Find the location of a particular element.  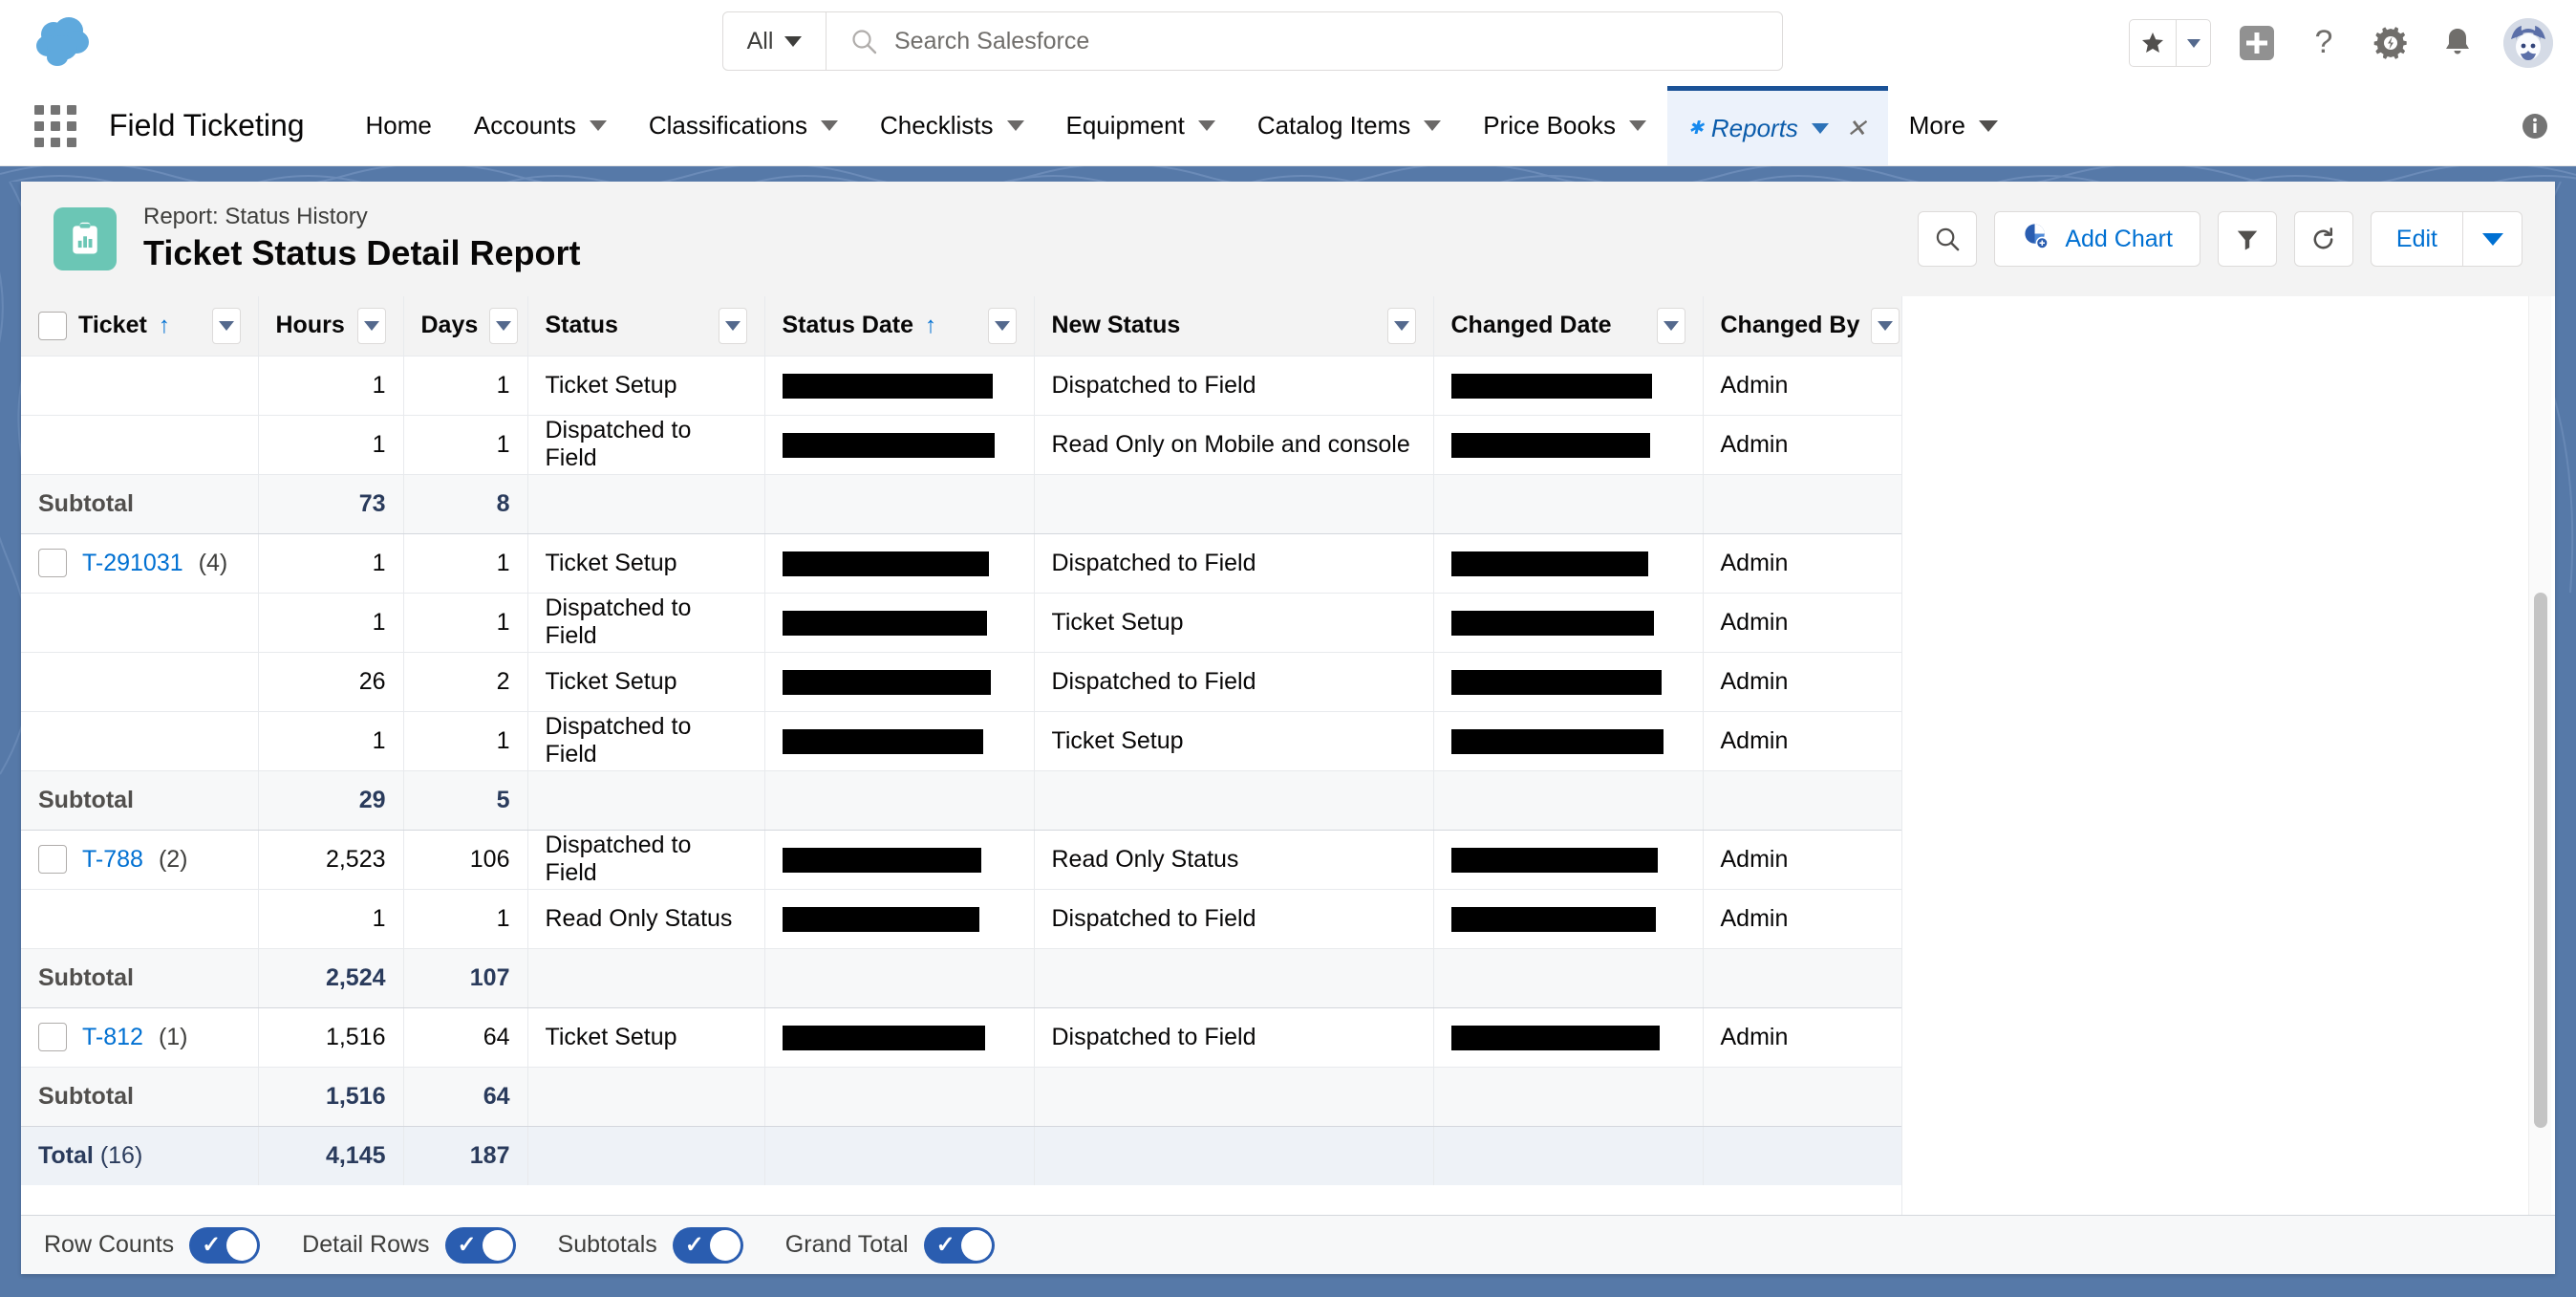

nav-tab-price-books: Price Books is located at coordinates (1564, 125).